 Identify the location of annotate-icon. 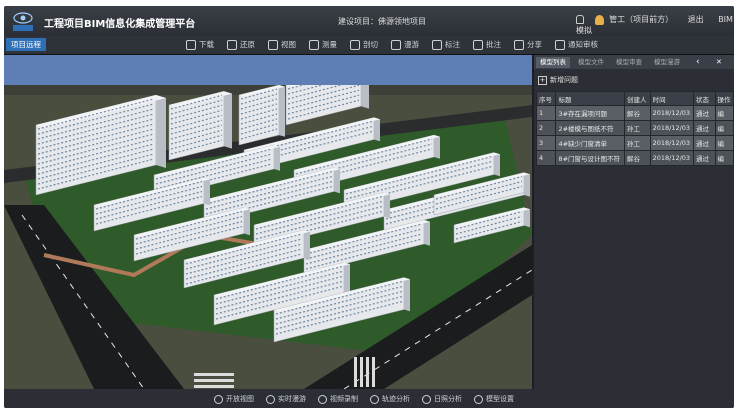
(437, 44).